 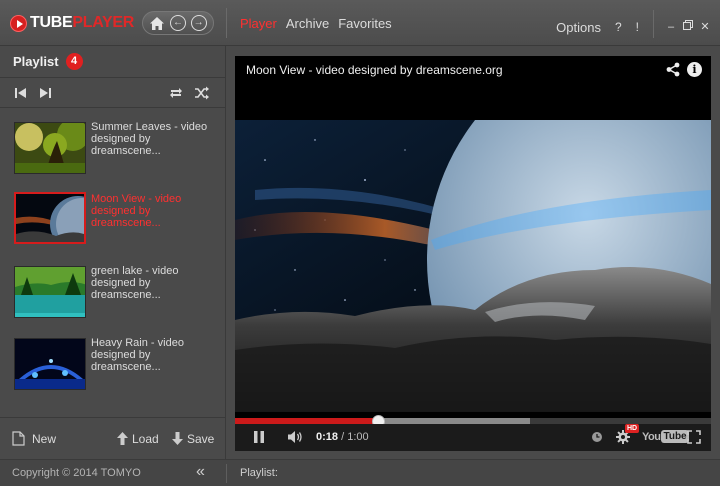 What do you see at coordinates (673, 71) in the screenshot?
I see `share-icon` at bounding box center [673, 71].